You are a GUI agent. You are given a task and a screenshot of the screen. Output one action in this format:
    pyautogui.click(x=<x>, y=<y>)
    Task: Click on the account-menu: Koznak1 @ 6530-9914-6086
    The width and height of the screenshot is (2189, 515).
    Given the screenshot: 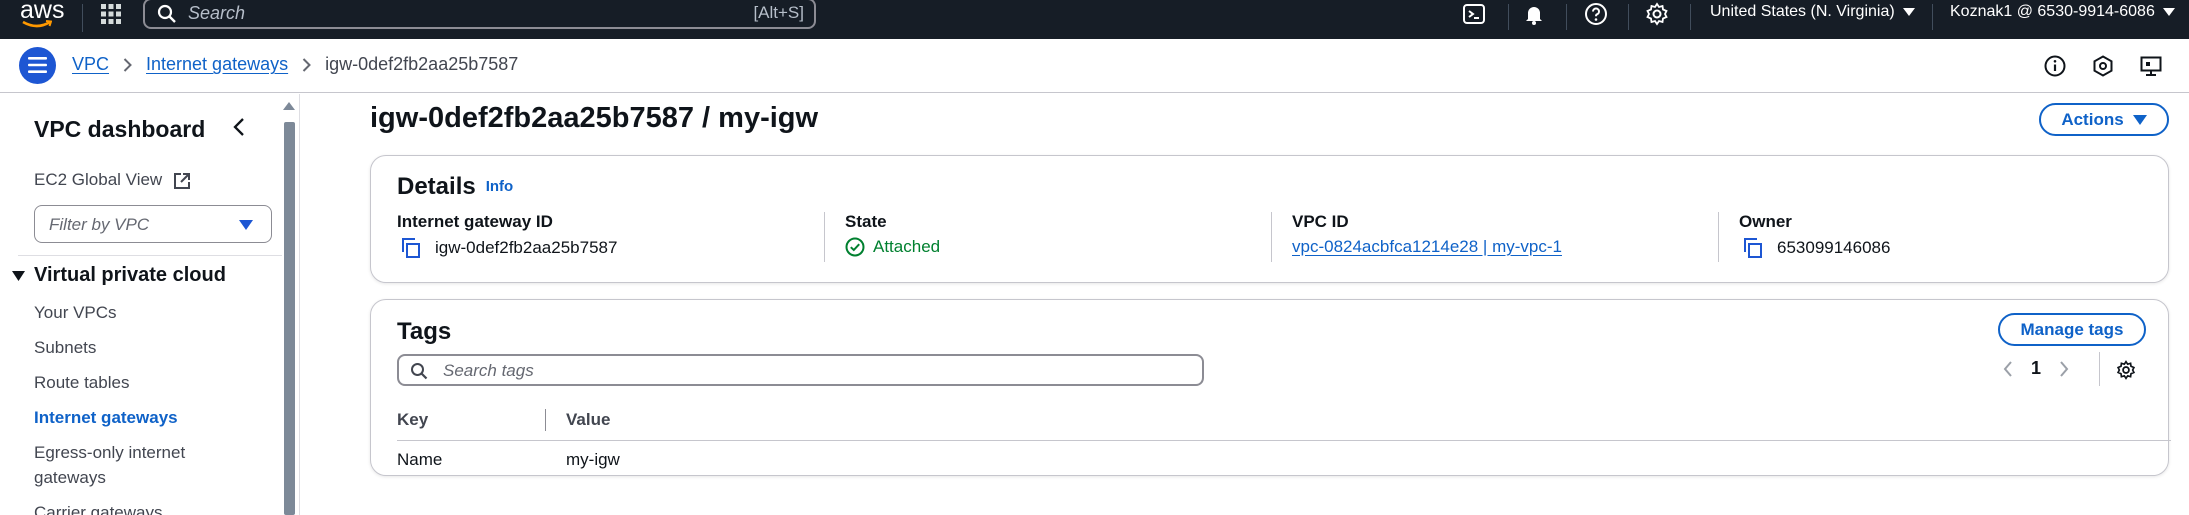 What is the action you would take?
    pyautogui.click(x=2062, y=12)
    